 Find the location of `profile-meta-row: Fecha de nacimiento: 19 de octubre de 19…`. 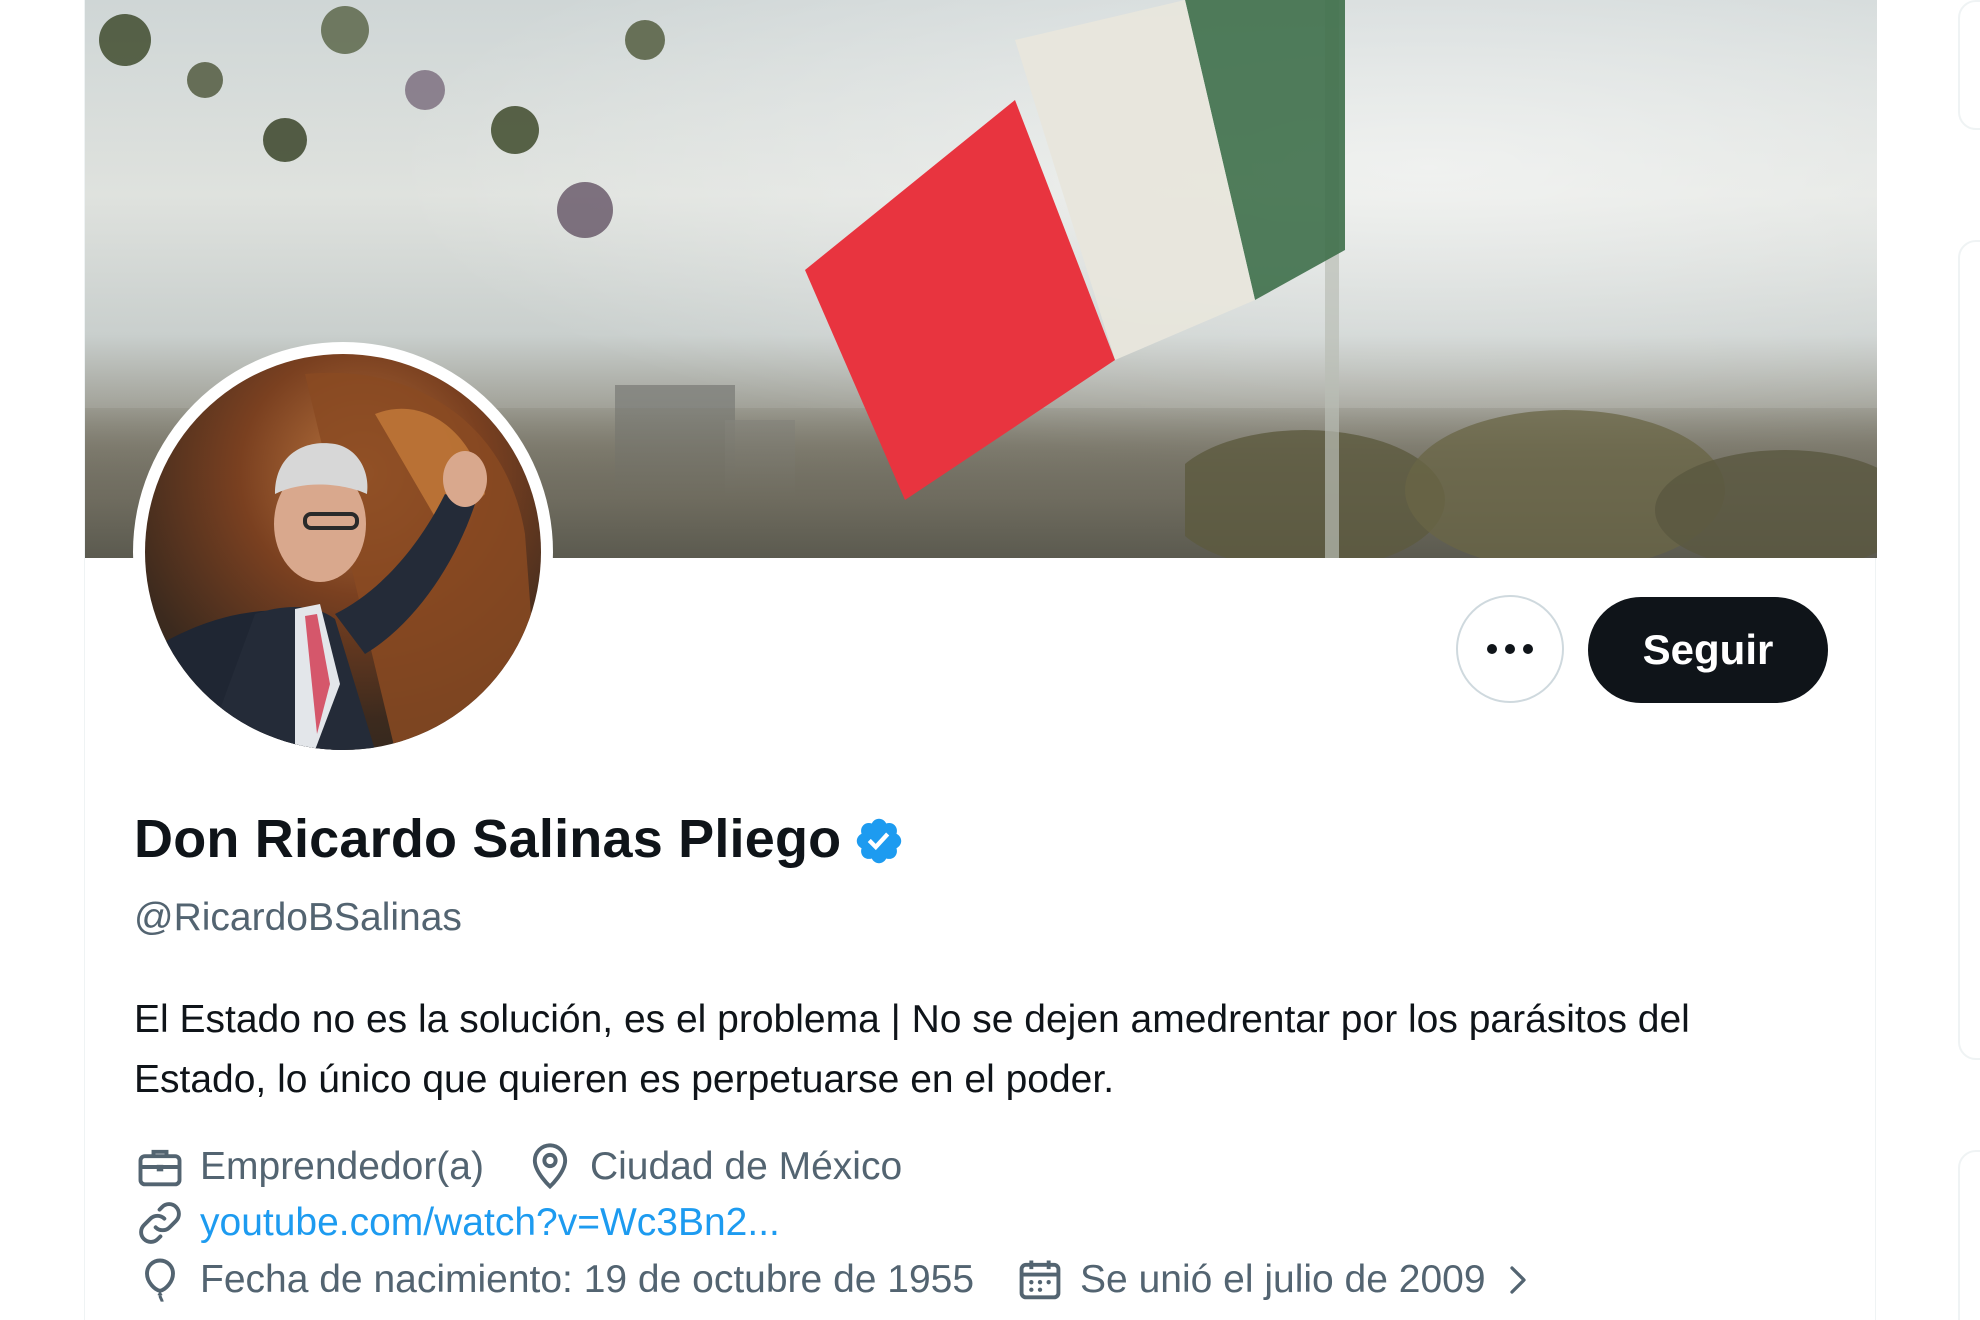

profile-meta-row: Fecha de nacimiento: 19 de octubre de 19… is located at coordinates (855, 1280).